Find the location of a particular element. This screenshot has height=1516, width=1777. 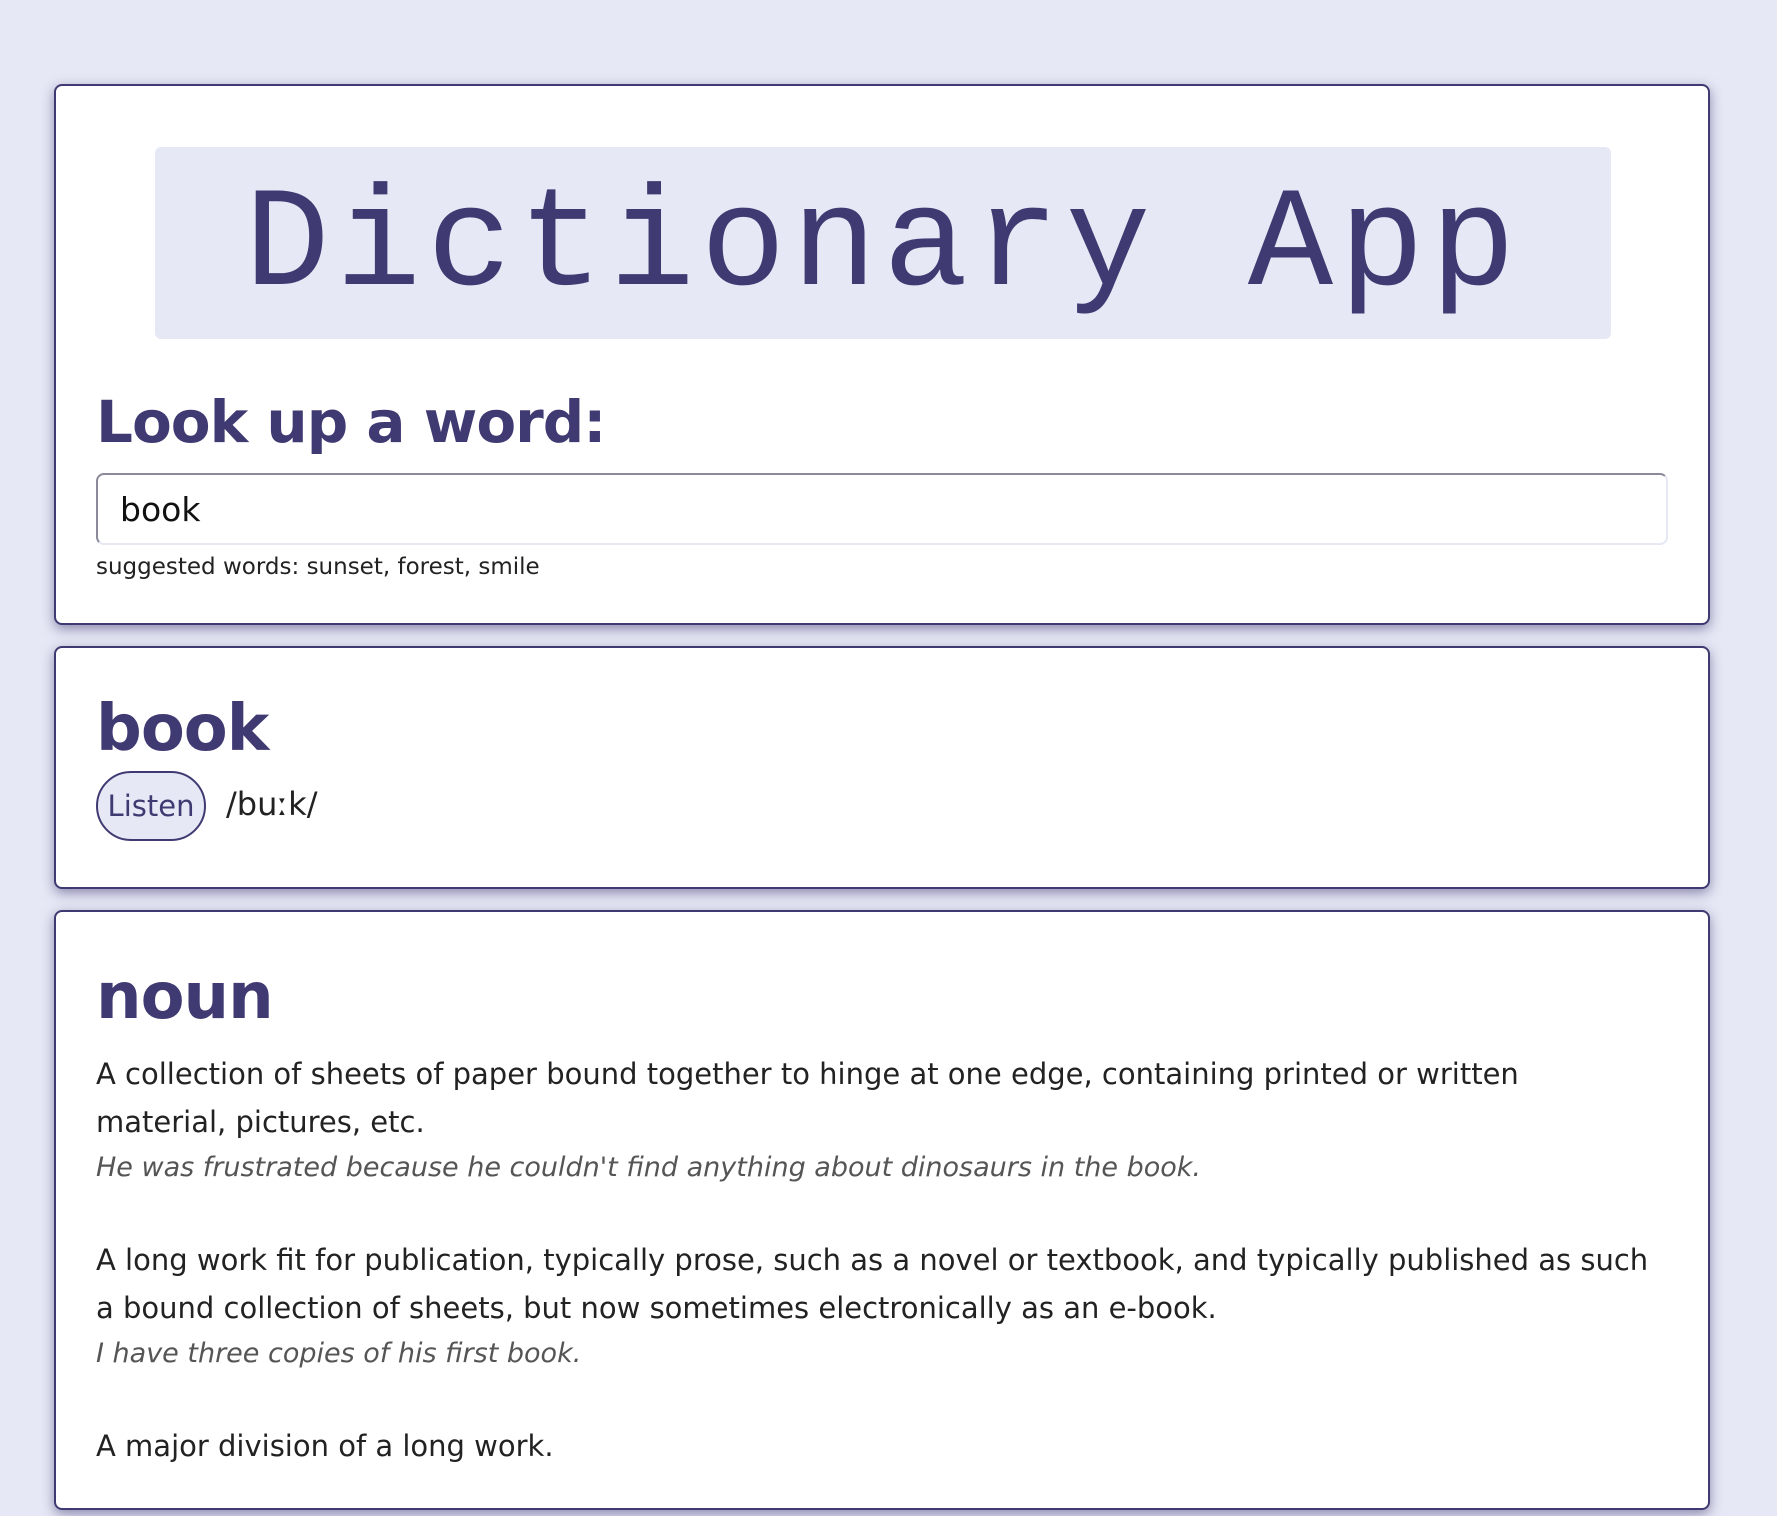

suggested-words-label: suggested words: is located at coordinates (198, 567).